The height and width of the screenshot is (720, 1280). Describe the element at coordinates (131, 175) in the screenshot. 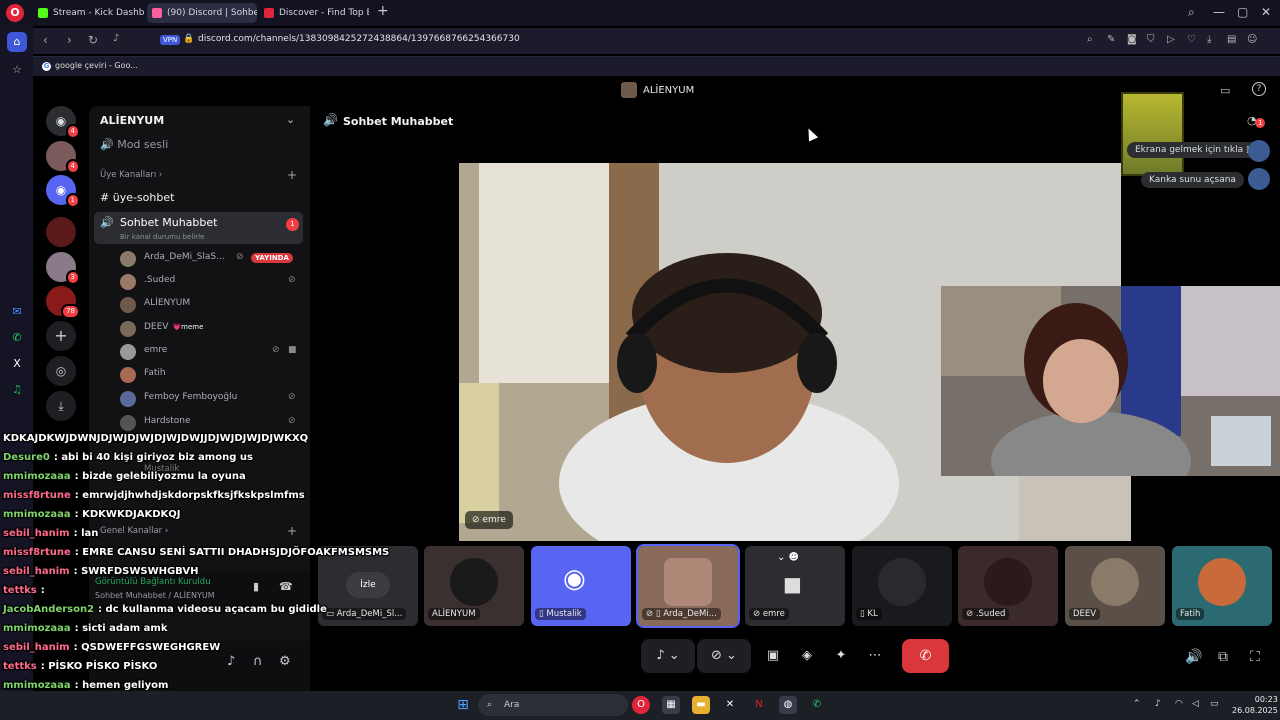

I see `category-members: Üye Kanalları ›` at that location.